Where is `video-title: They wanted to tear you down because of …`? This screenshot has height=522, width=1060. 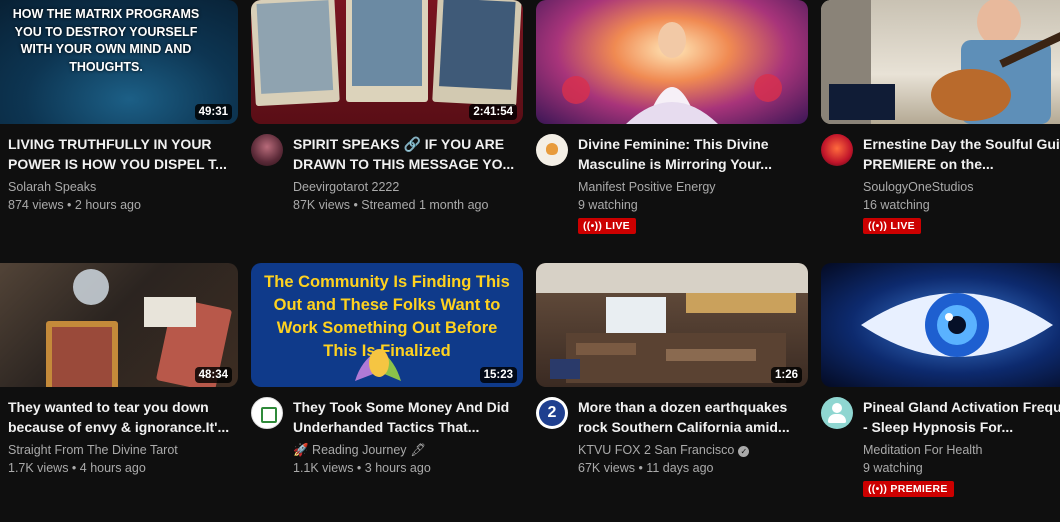
video-title: They wanted to tear you down because of … is located at coordinates (133, 417).